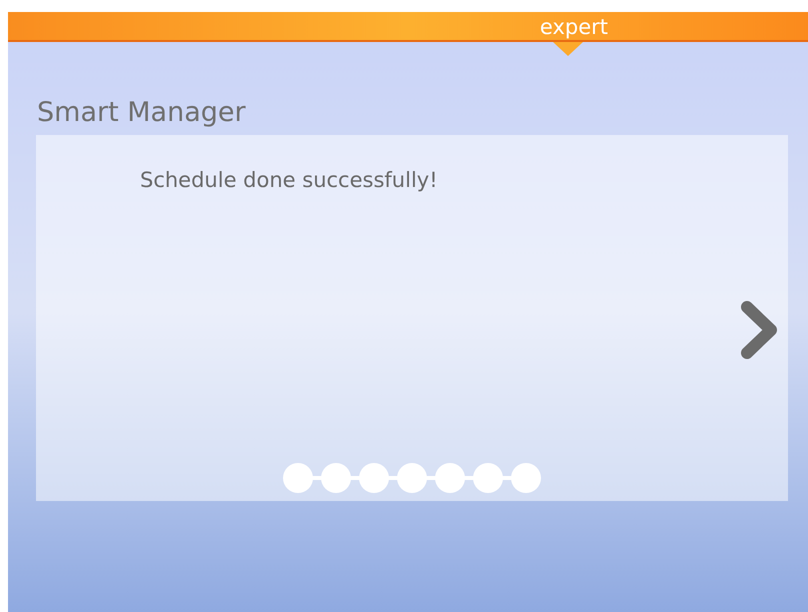 This screenshot has height=612, width=808. I want to click on chevron-right-icon, so click(759, 330).